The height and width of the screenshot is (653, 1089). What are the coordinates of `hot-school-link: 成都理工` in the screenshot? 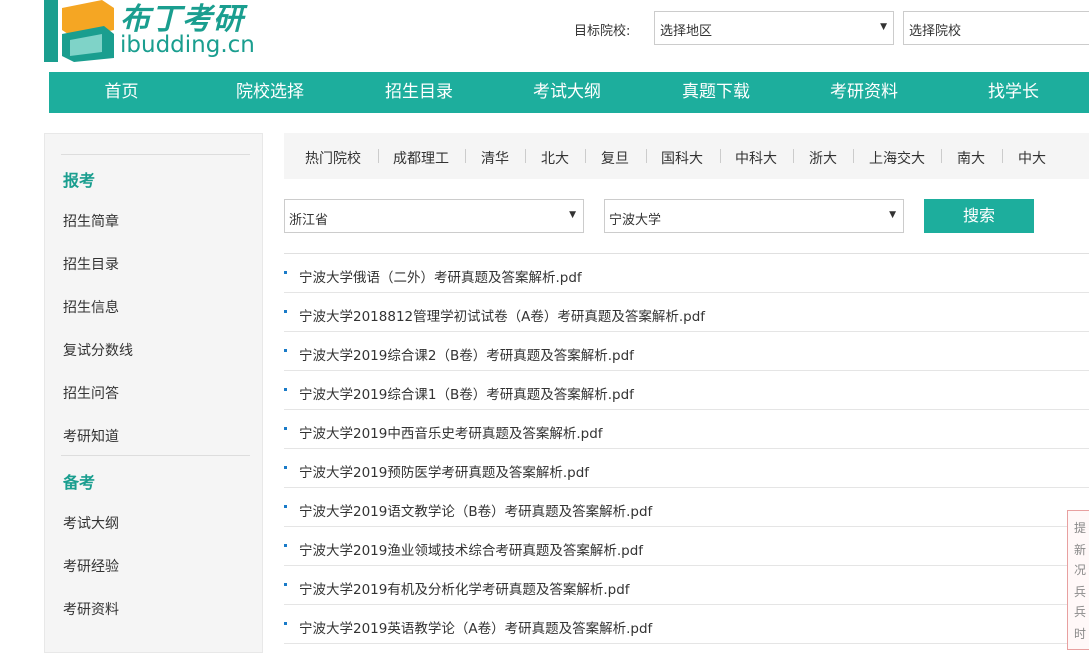 It's located at (421, 158).